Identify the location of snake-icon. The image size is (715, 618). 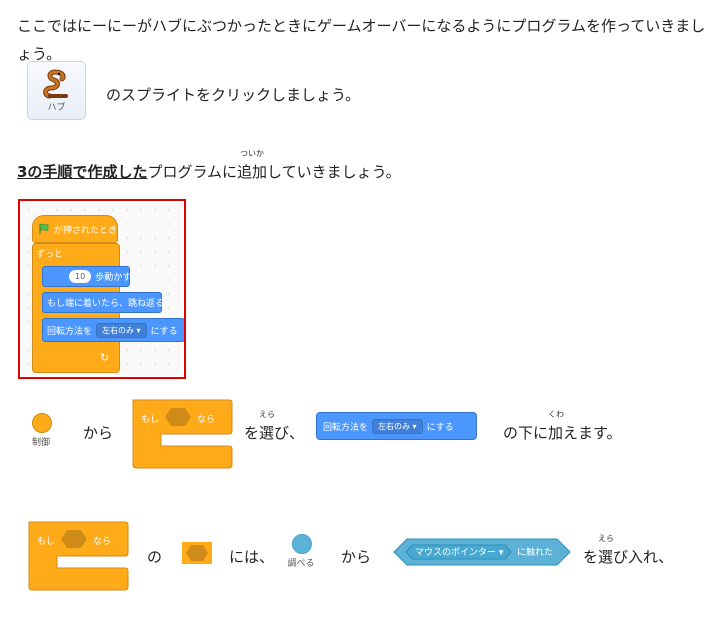
(55, 84).